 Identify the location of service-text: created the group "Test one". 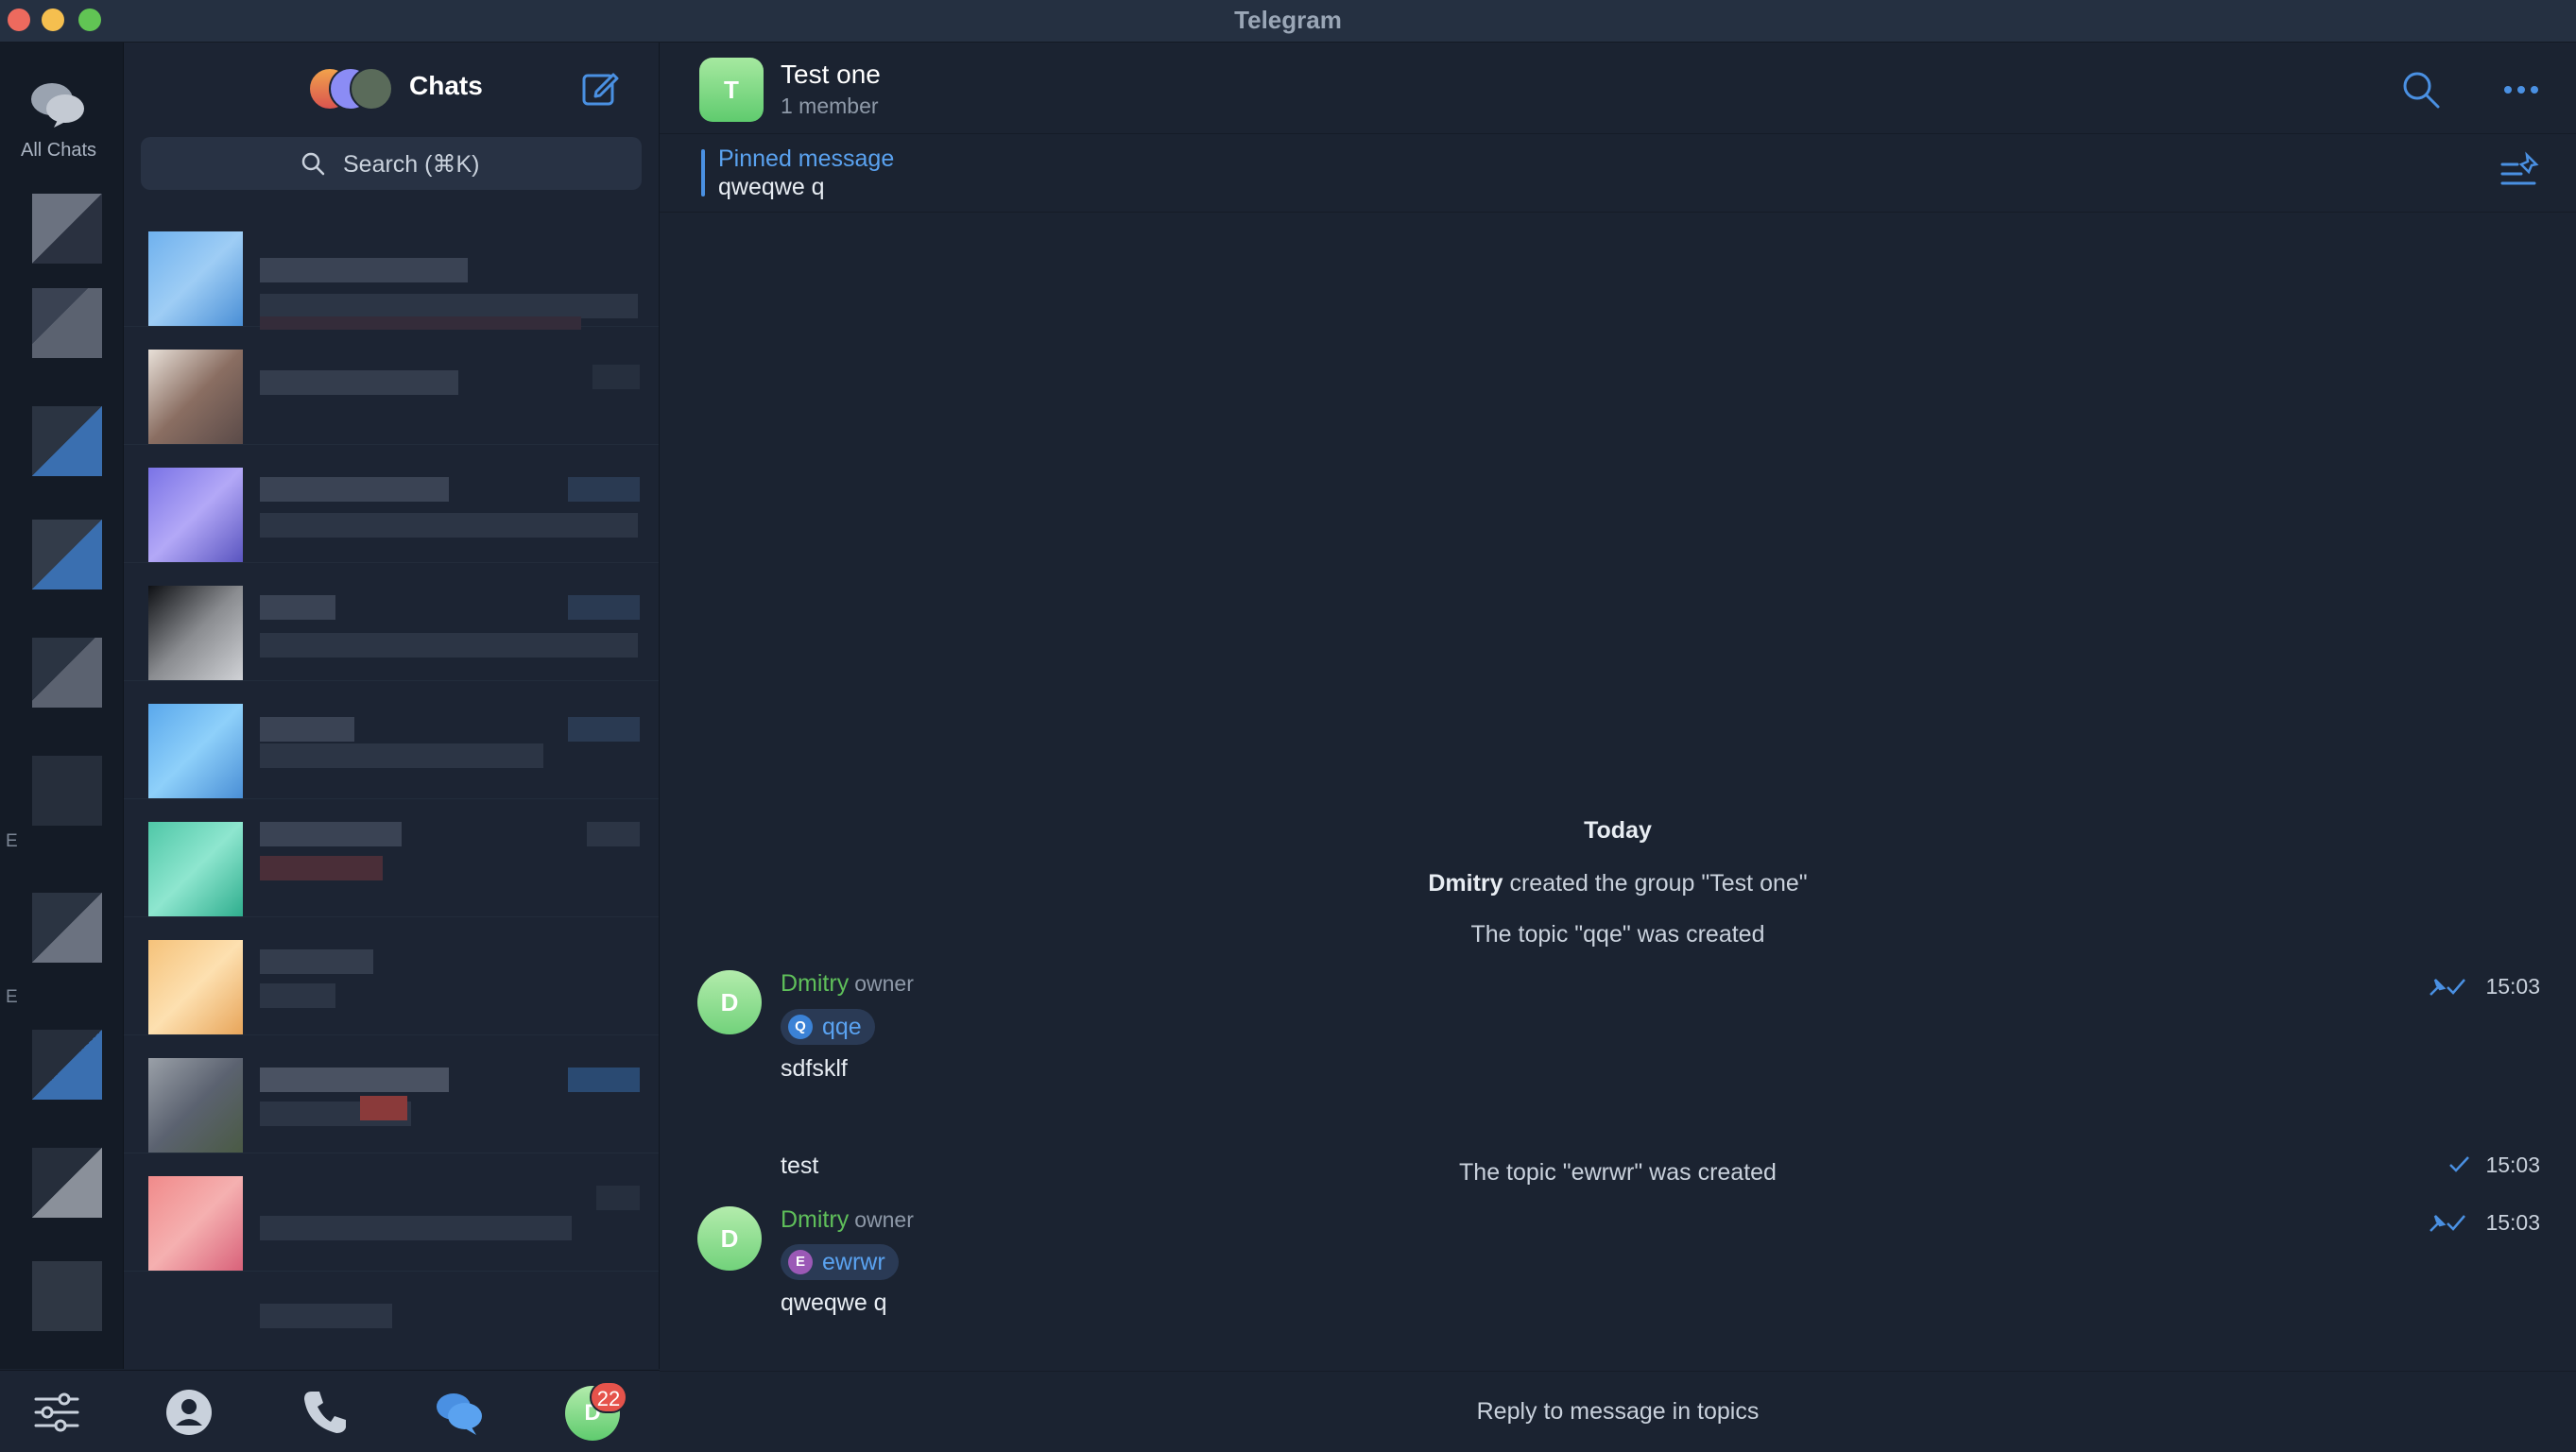
(1655, 883).